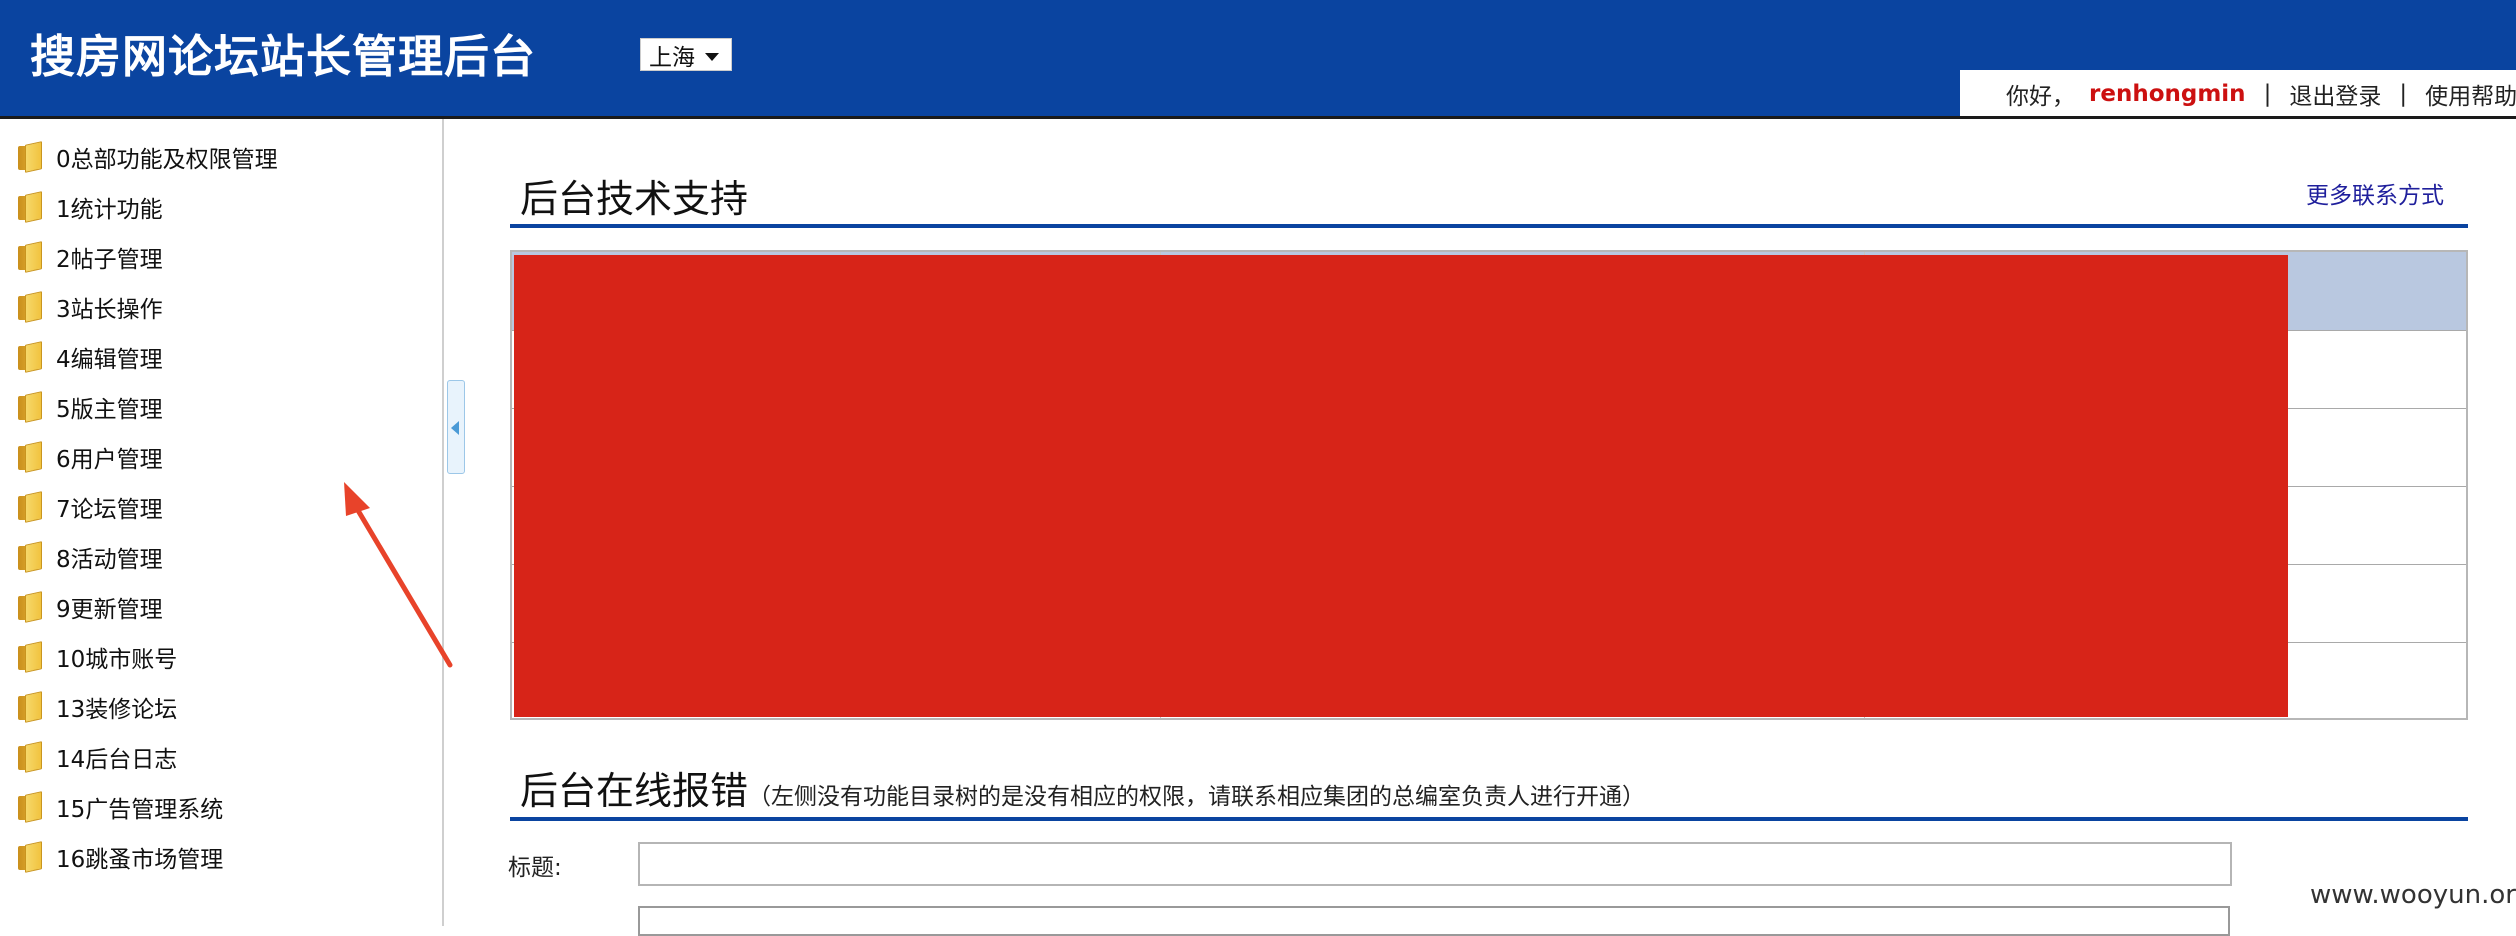 The width and height of the screenshot is (2516, 936). I want to click on report-content-input, so click(1434, 921).